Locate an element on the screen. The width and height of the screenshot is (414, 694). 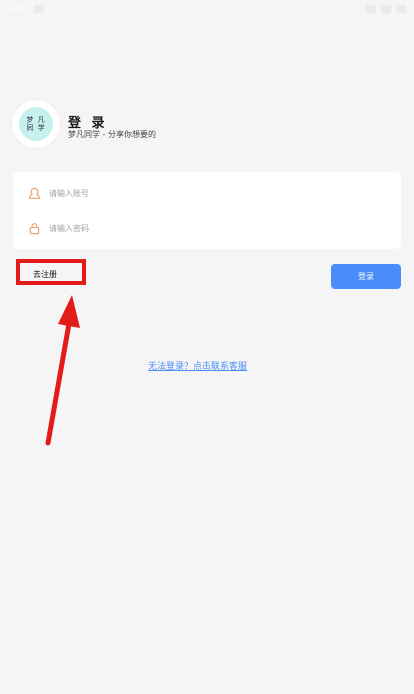
password-input is located at coordinates (199, 228).